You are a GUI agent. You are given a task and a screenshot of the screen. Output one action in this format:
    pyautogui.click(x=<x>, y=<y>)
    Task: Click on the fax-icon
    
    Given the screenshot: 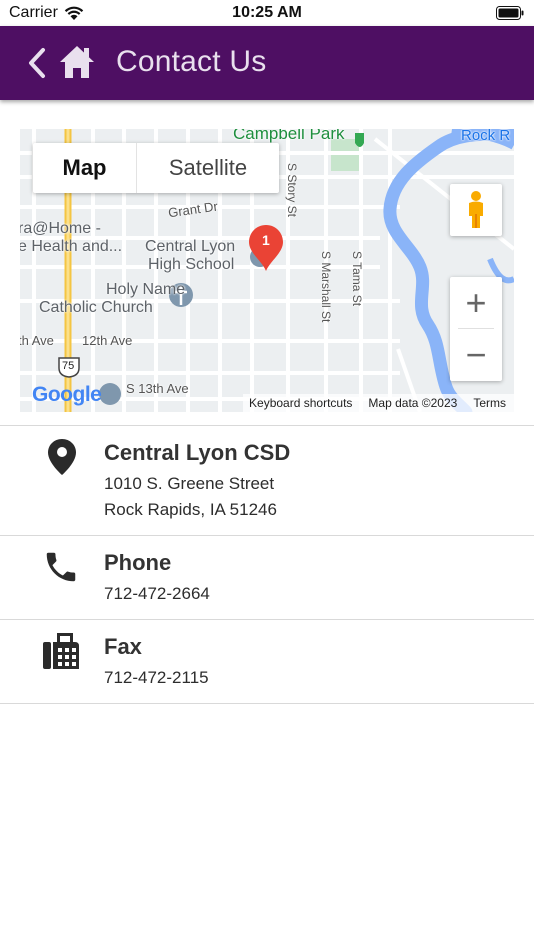 What is the action you would take?
    pyautogui.click(x=61, y=651)
    